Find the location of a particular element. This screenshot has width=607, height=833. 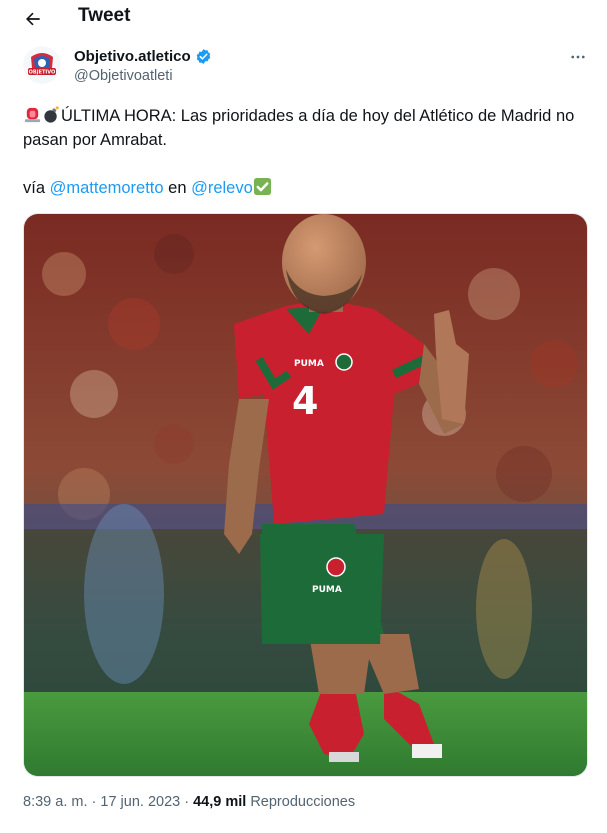

views-count: 44,9 mil is located at coordinates (220, 802).